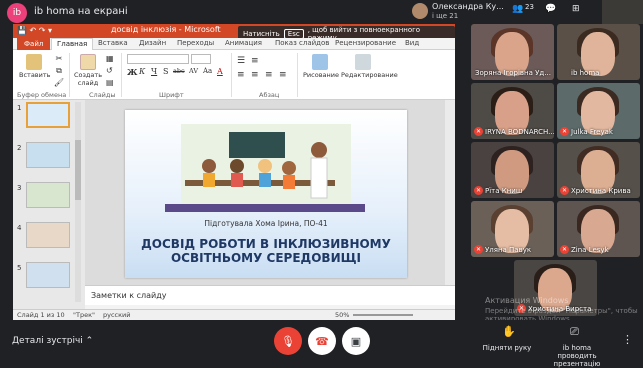  I want to click on char-spacing-button: AV, so click(193, 71).